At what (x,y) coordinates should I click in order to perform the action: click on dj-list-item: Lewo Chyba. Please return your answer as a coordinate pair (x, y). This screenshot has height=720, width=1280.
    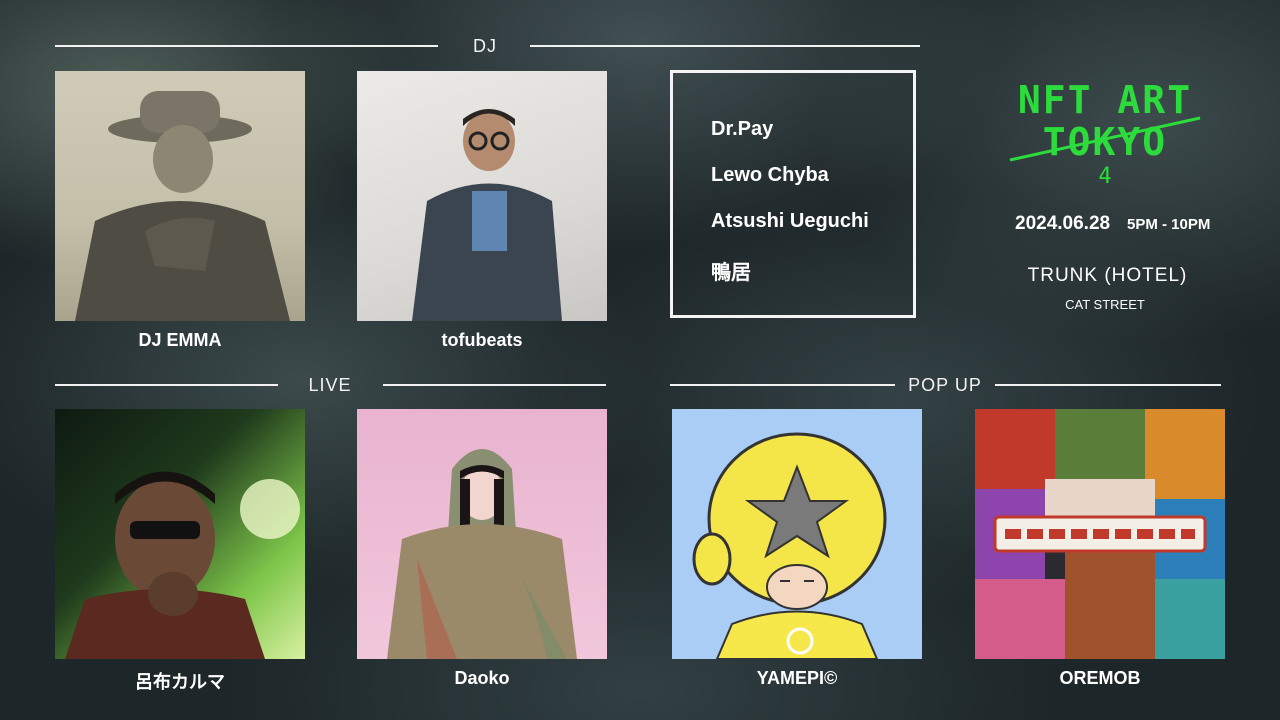
    Looking at the image, I should click on (770, 175).